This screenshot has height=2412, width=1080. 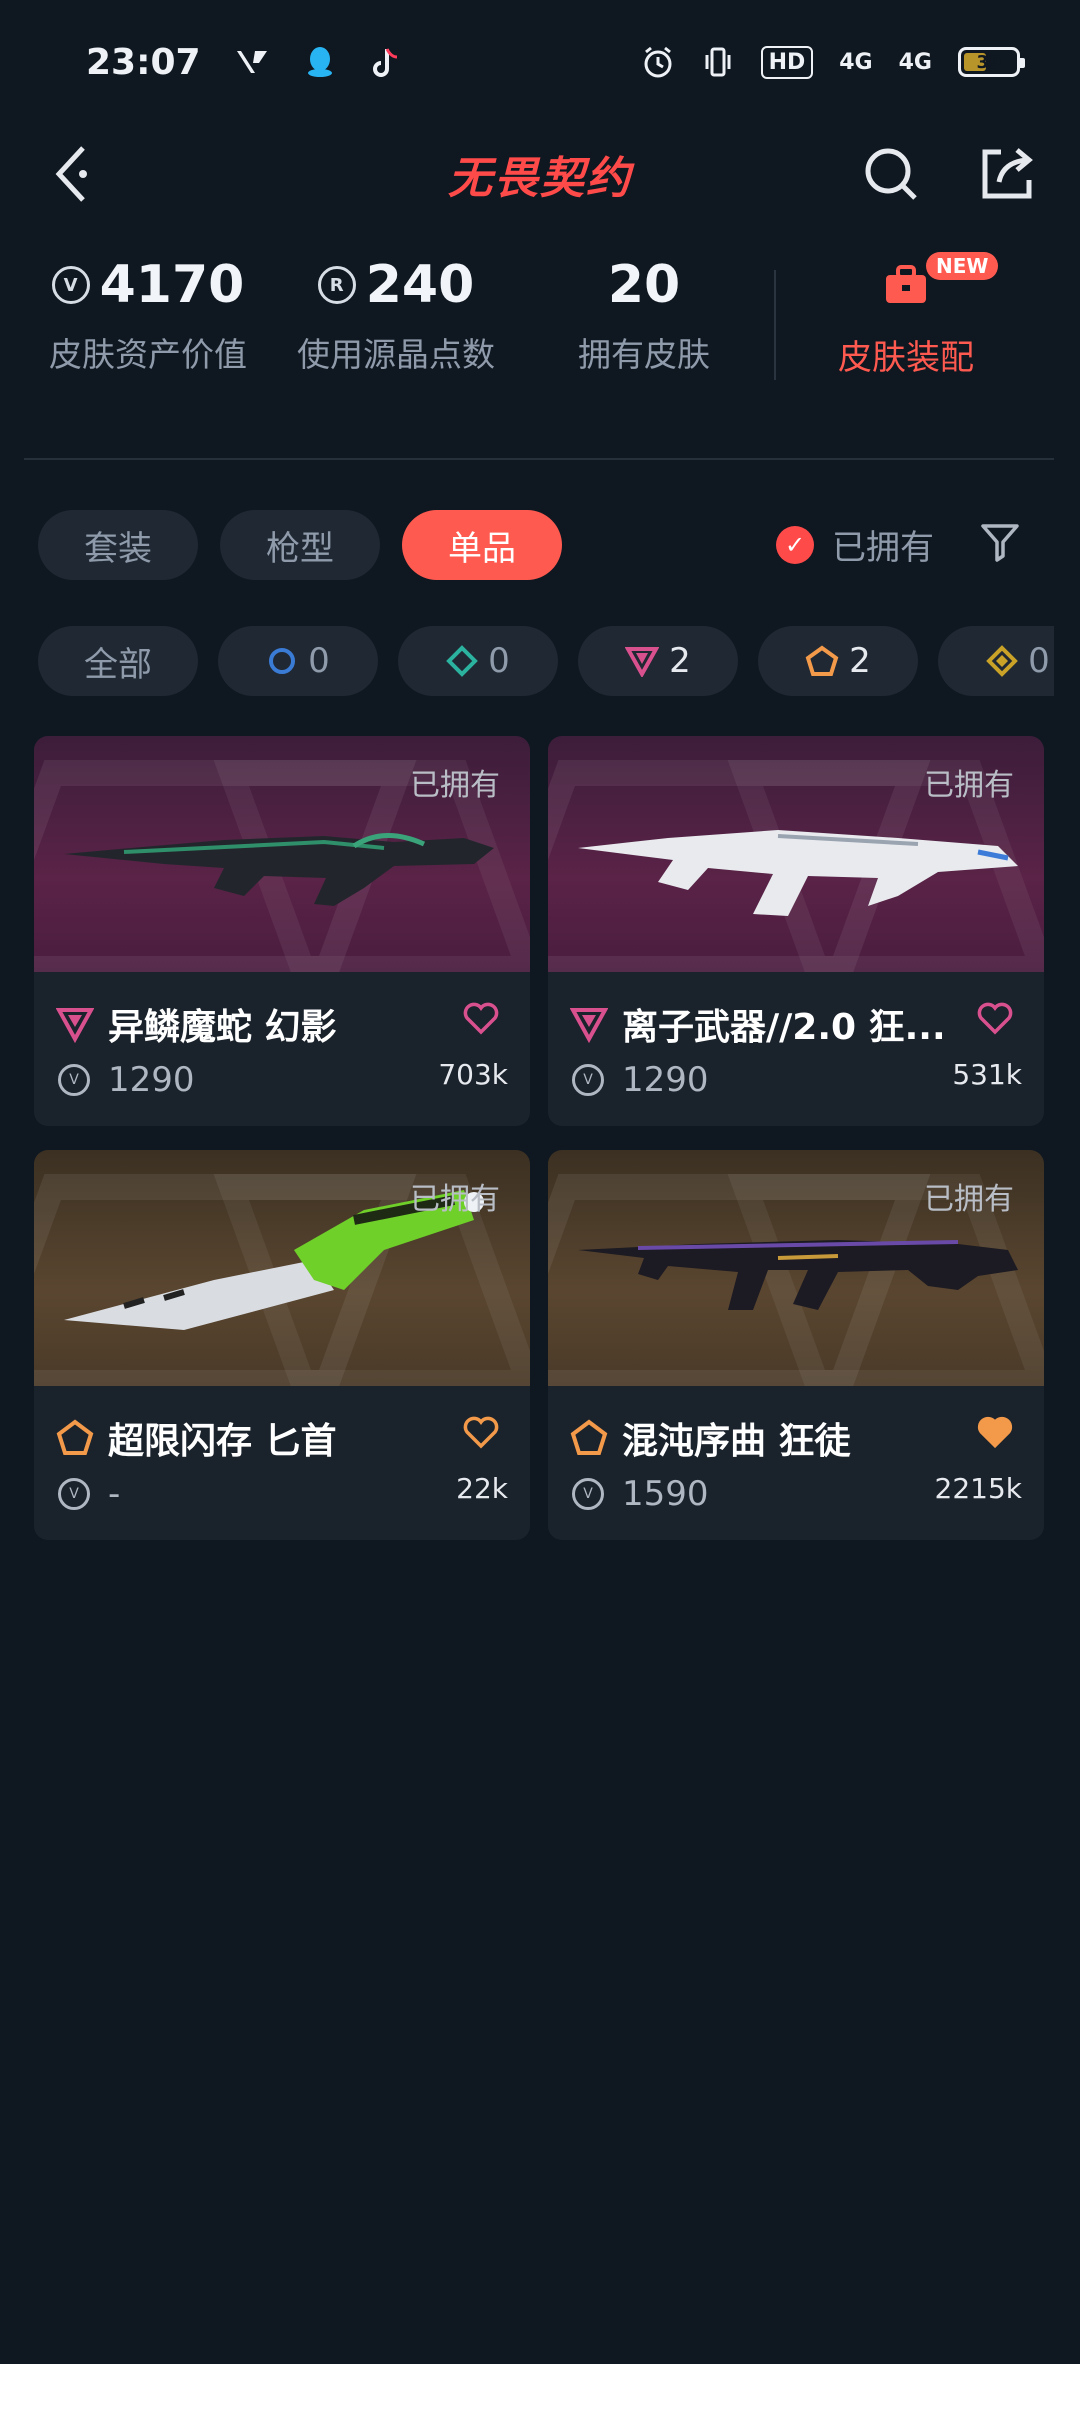 I want to click on chip-premium-tier: 2, so click(x=658, y=661).